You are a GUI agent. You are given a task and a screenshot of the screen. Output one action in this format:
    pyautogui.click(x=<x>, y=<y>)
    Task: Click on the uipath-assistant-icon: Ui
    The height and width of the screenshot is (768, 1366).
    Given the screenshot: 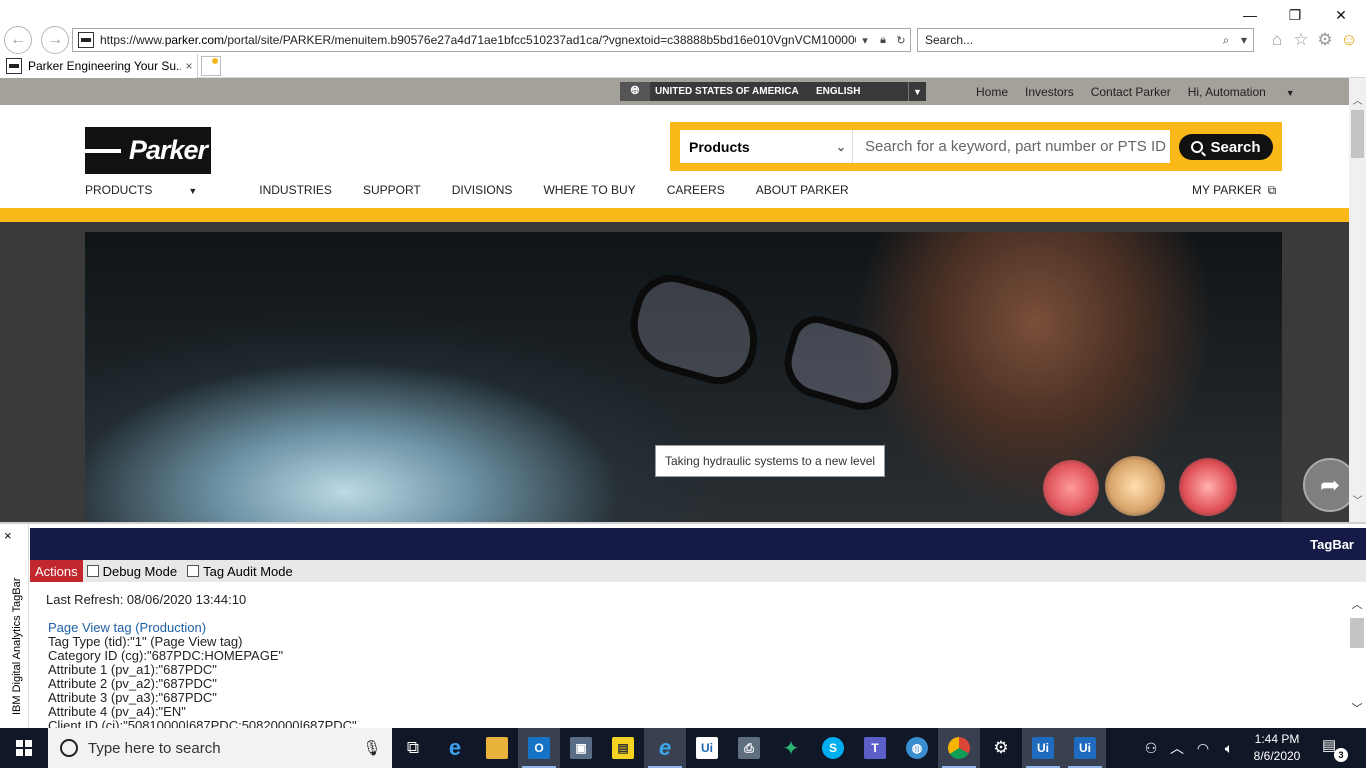 What is the action you would take?
    pyautogui.click(x=1085, y=748)
    